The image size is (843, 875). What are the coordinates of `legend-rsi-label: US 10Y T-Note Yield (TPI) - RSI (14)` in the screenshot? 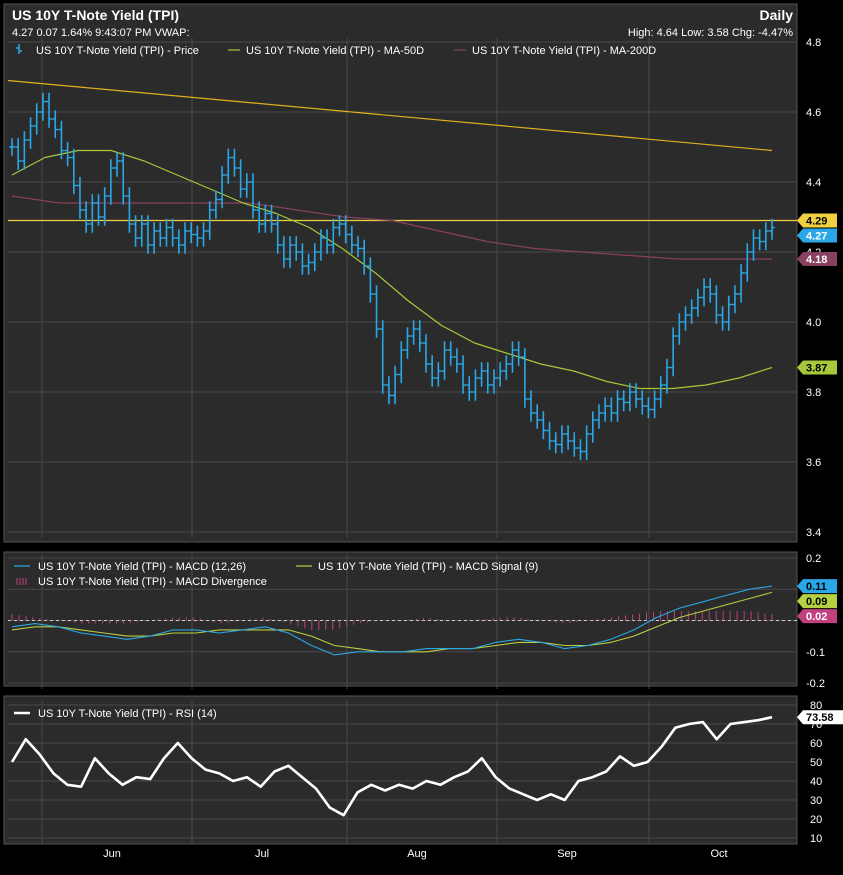 It's located at (127, 714).